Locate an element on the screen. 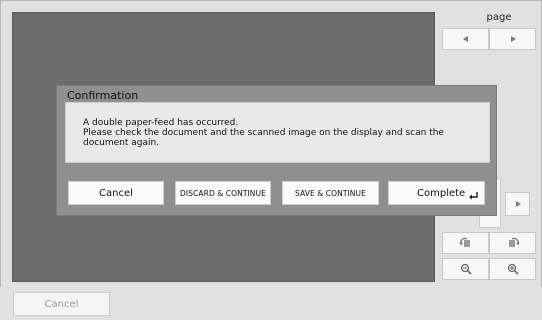 The width and height of the screenshot is (542, 320). rotate-left-button is located at coordinates (465, 243).